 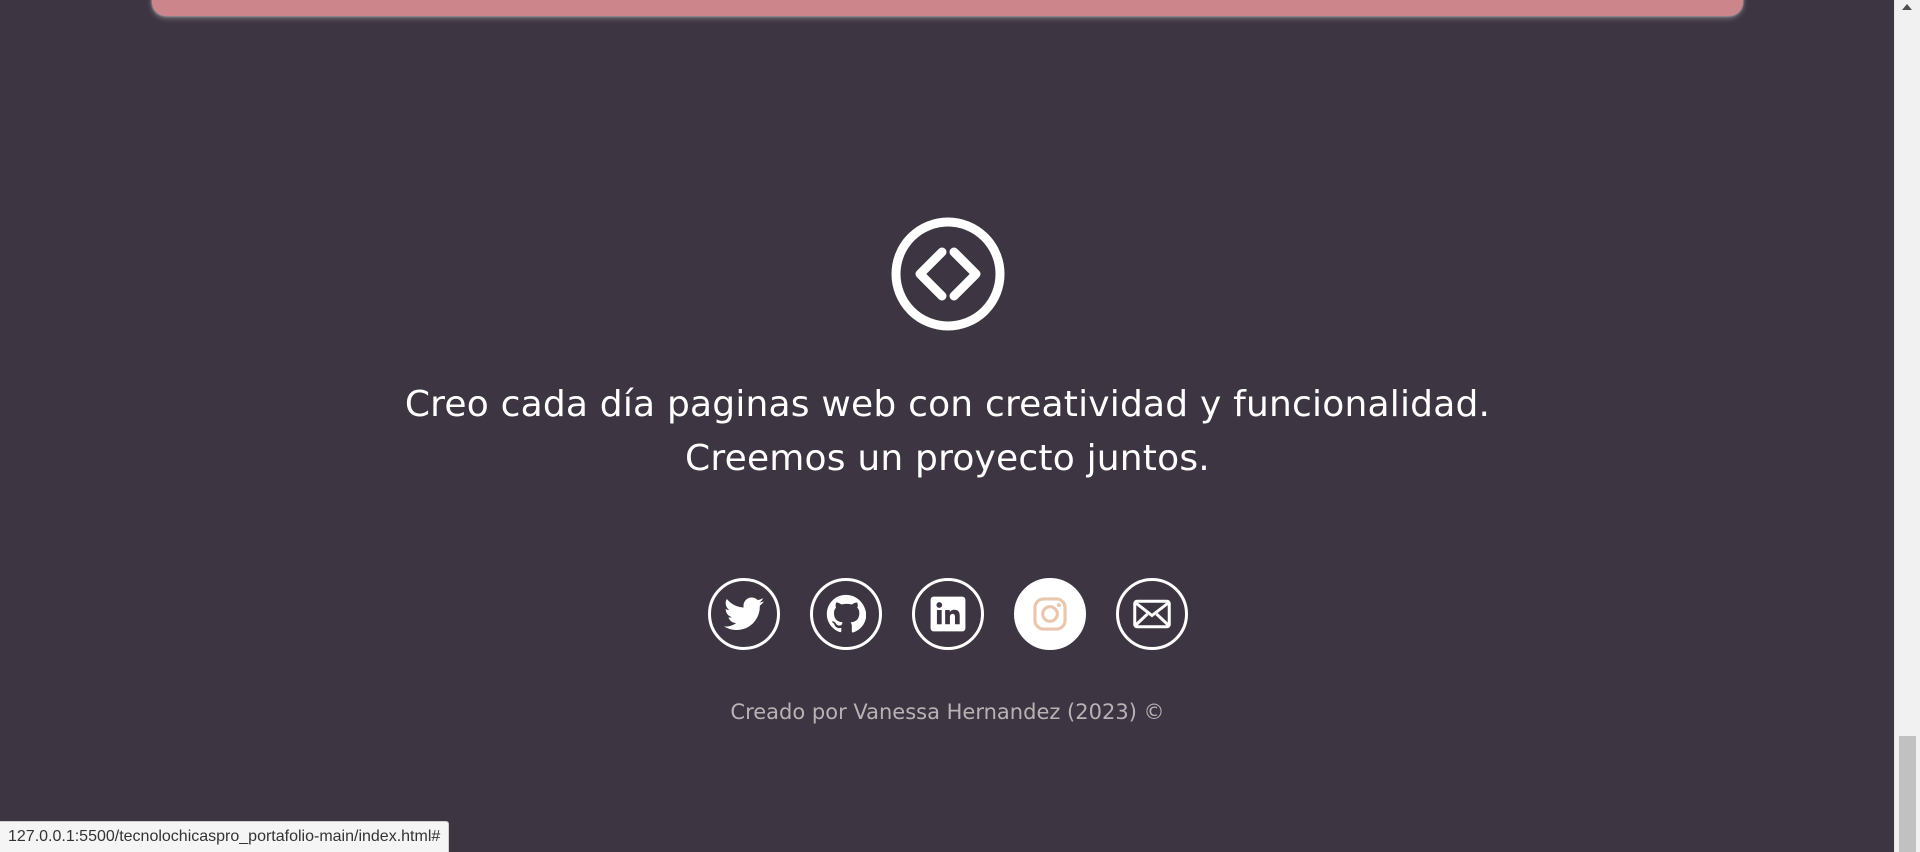 I want to click on email-icon, so click(x=1151, y=614).